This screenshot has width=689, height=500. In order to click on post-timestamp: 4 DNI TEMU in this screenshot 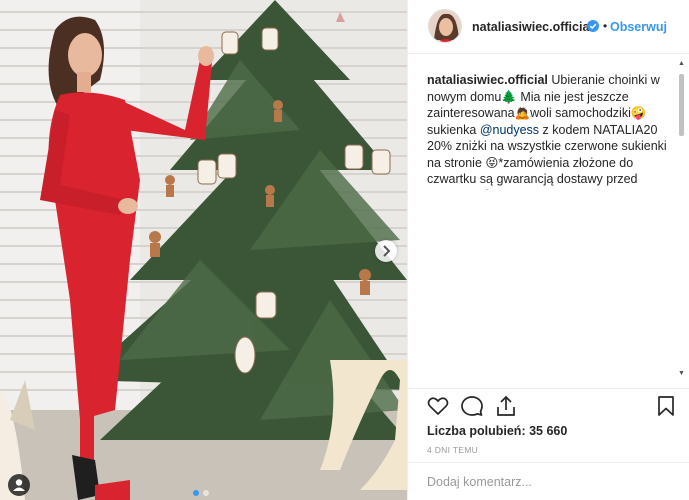, I will do `click(452, 450)`.